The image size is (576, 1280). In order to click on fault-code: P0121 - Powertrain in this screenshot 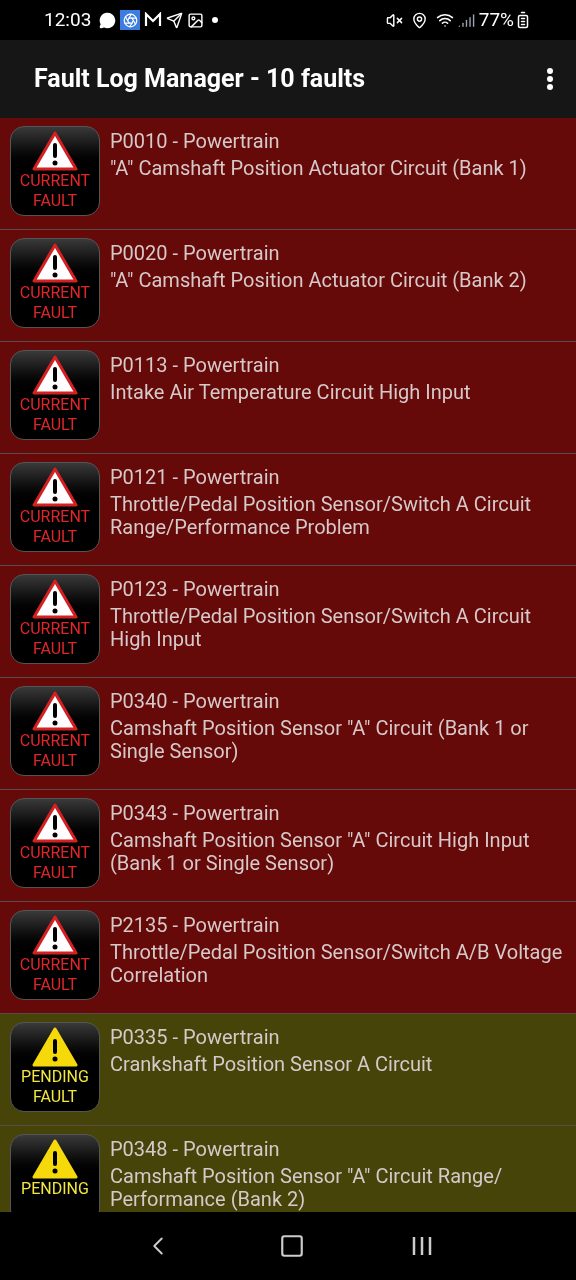, I will do `click(195, 477)`.